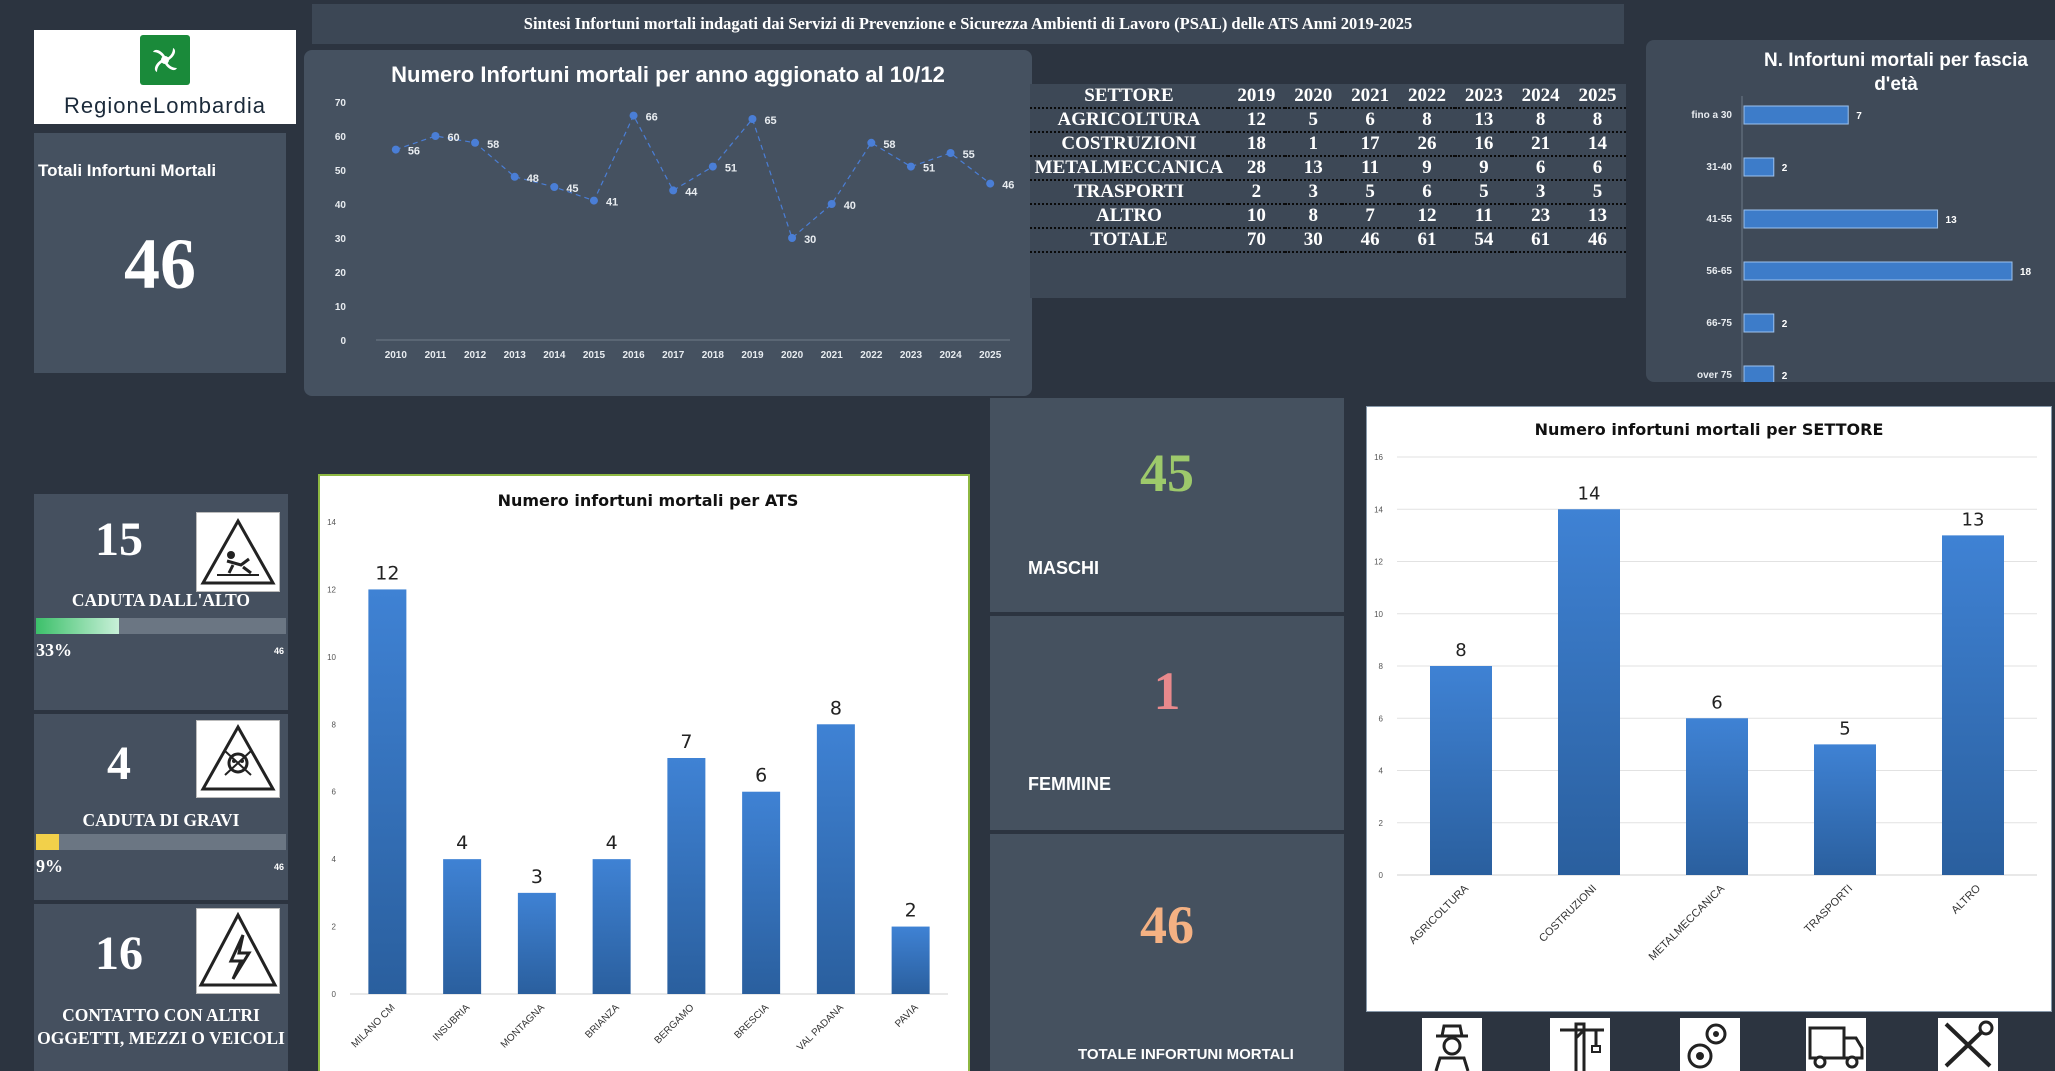  I want to click on y-tick-label: fino a 30, so click(1711, 115).